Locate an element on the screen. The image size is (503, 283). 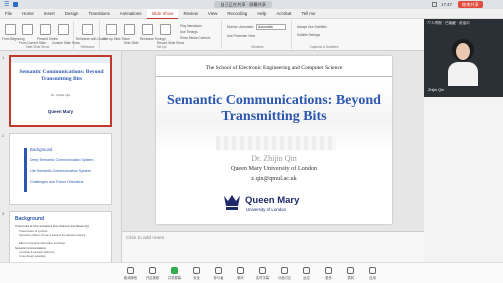
toolbar-button: 共享屏幕 is located at coordinates (175, 273).